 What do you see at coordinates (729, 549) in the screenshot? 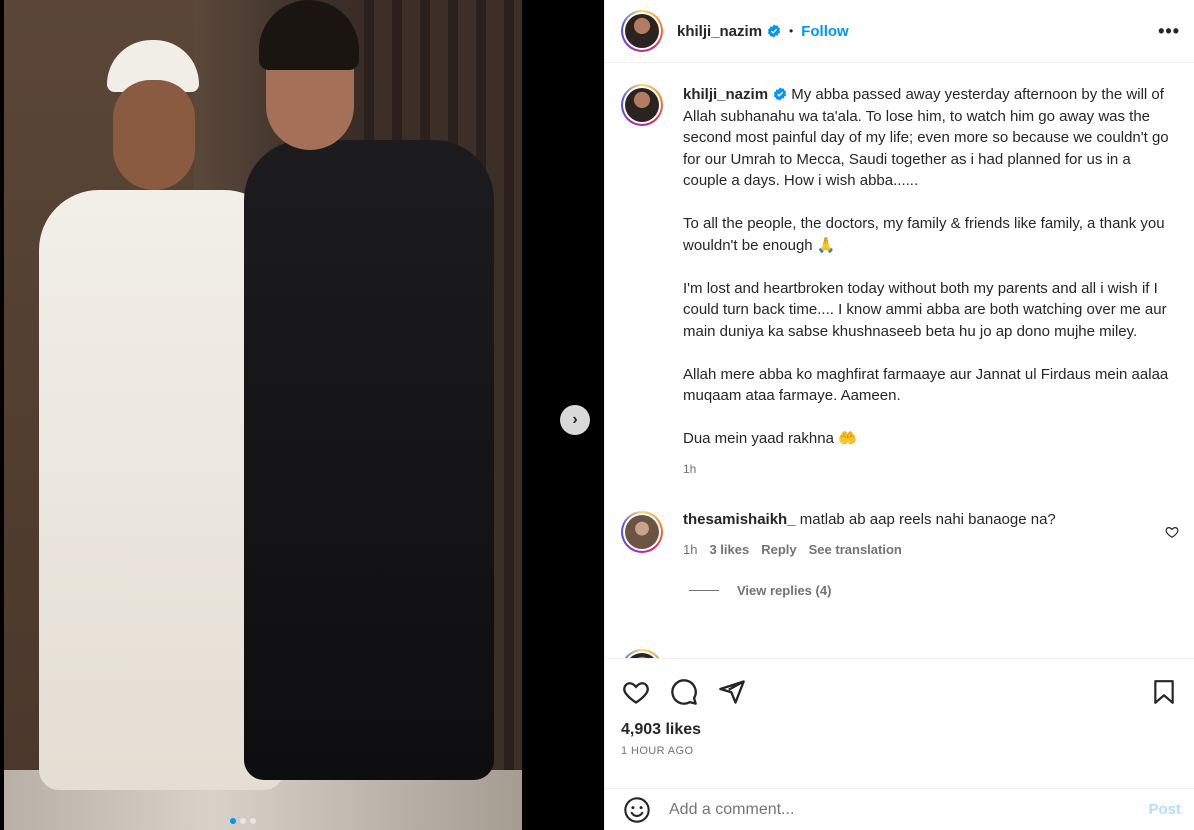
I see `comment-likes: 3 likes` at bounding box center [729, 549].